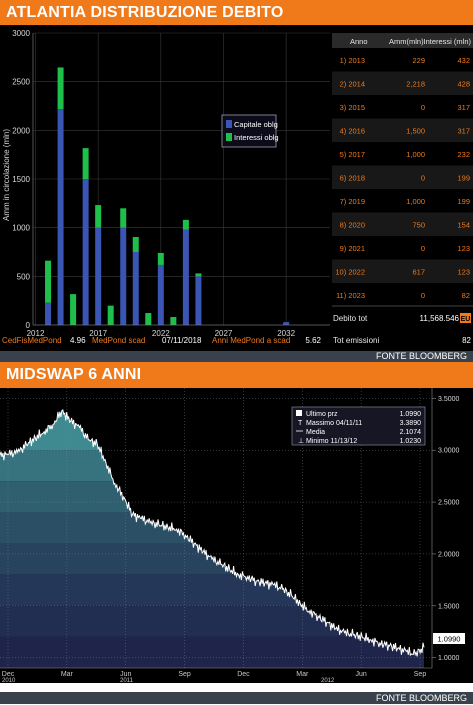  I want to click on table-cell-anno: 9) 2021, so click(352, 248).